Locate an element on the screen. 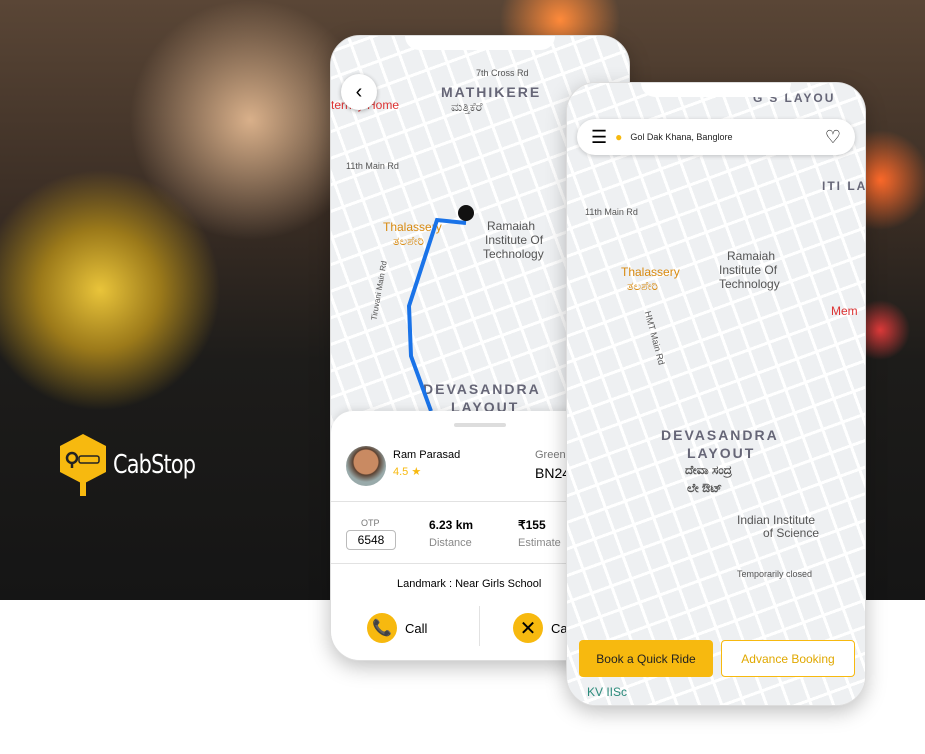  map-label: Thalassery is located at coordinates (650, 272).